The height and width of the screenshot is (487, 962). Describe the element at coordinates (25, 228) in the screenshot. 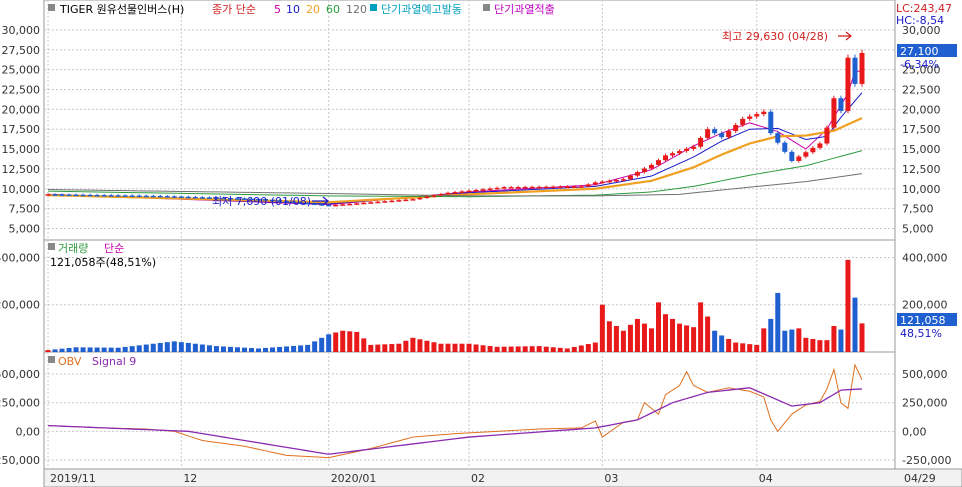

I see `price-tick-left: 5,000` at that location.